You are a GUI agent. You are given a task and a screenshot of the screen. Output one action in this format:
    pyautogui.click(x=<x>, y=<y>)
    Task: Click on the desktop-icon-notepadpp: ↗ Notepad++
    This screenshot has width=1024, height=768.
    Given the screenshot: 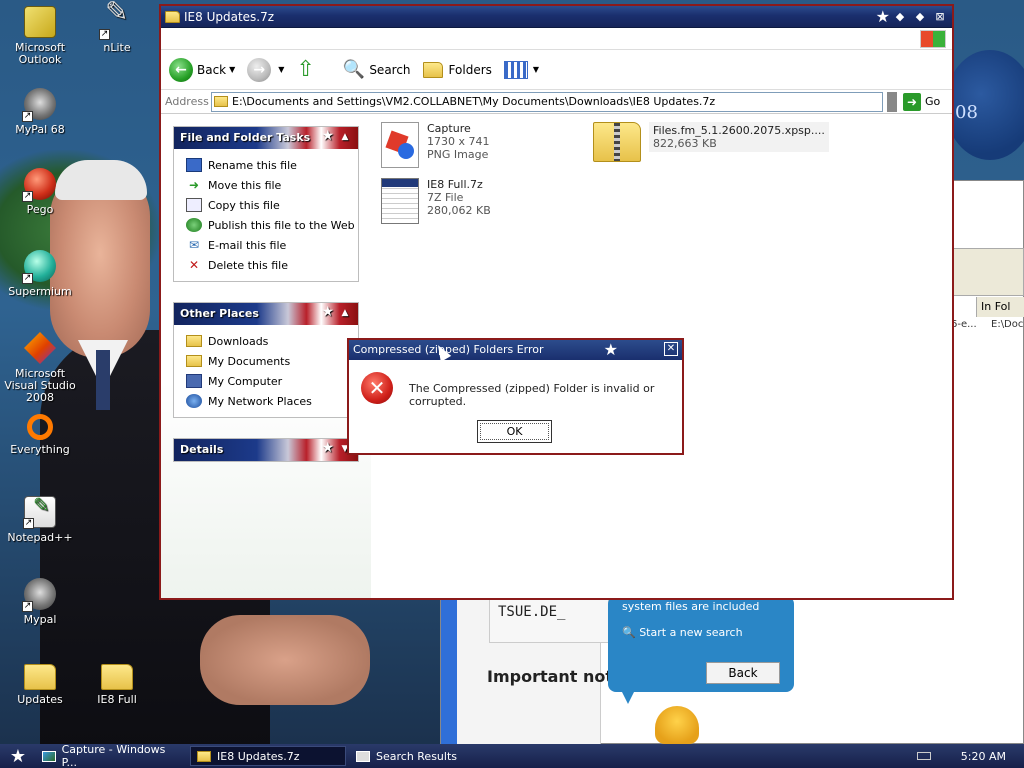 What is the action you would take?
    pyautogui.click(x=40, y=520)
    